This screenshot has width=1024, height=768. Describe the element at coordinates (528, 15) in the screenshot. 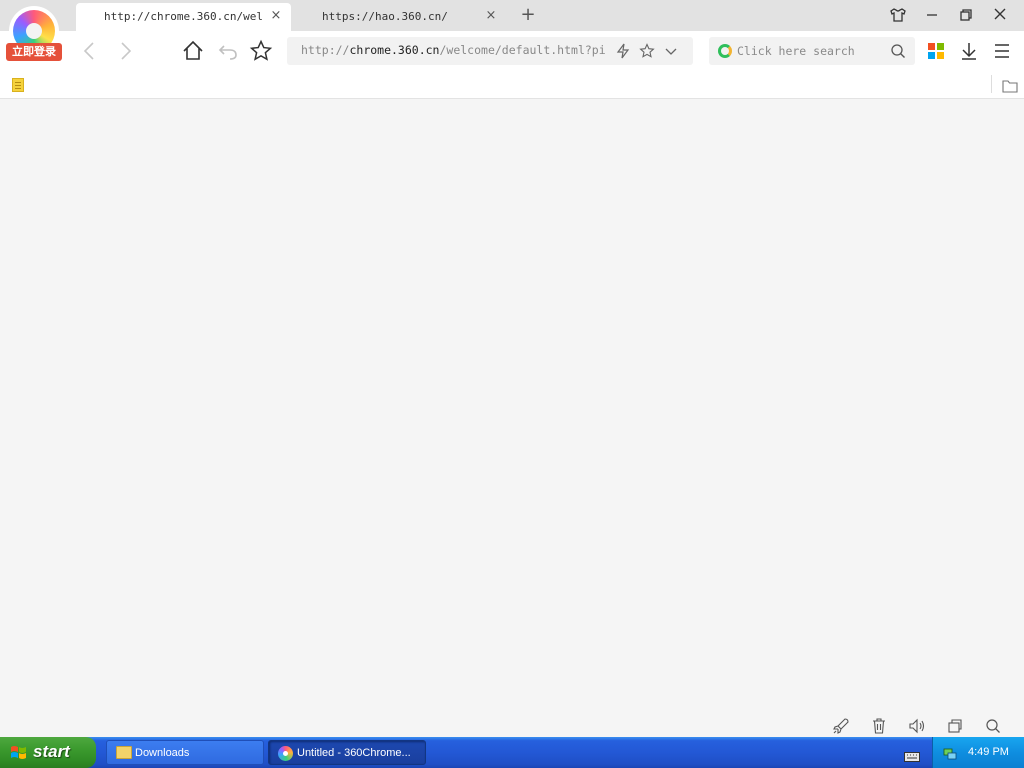

I see `new-tab-button: +` at that location.